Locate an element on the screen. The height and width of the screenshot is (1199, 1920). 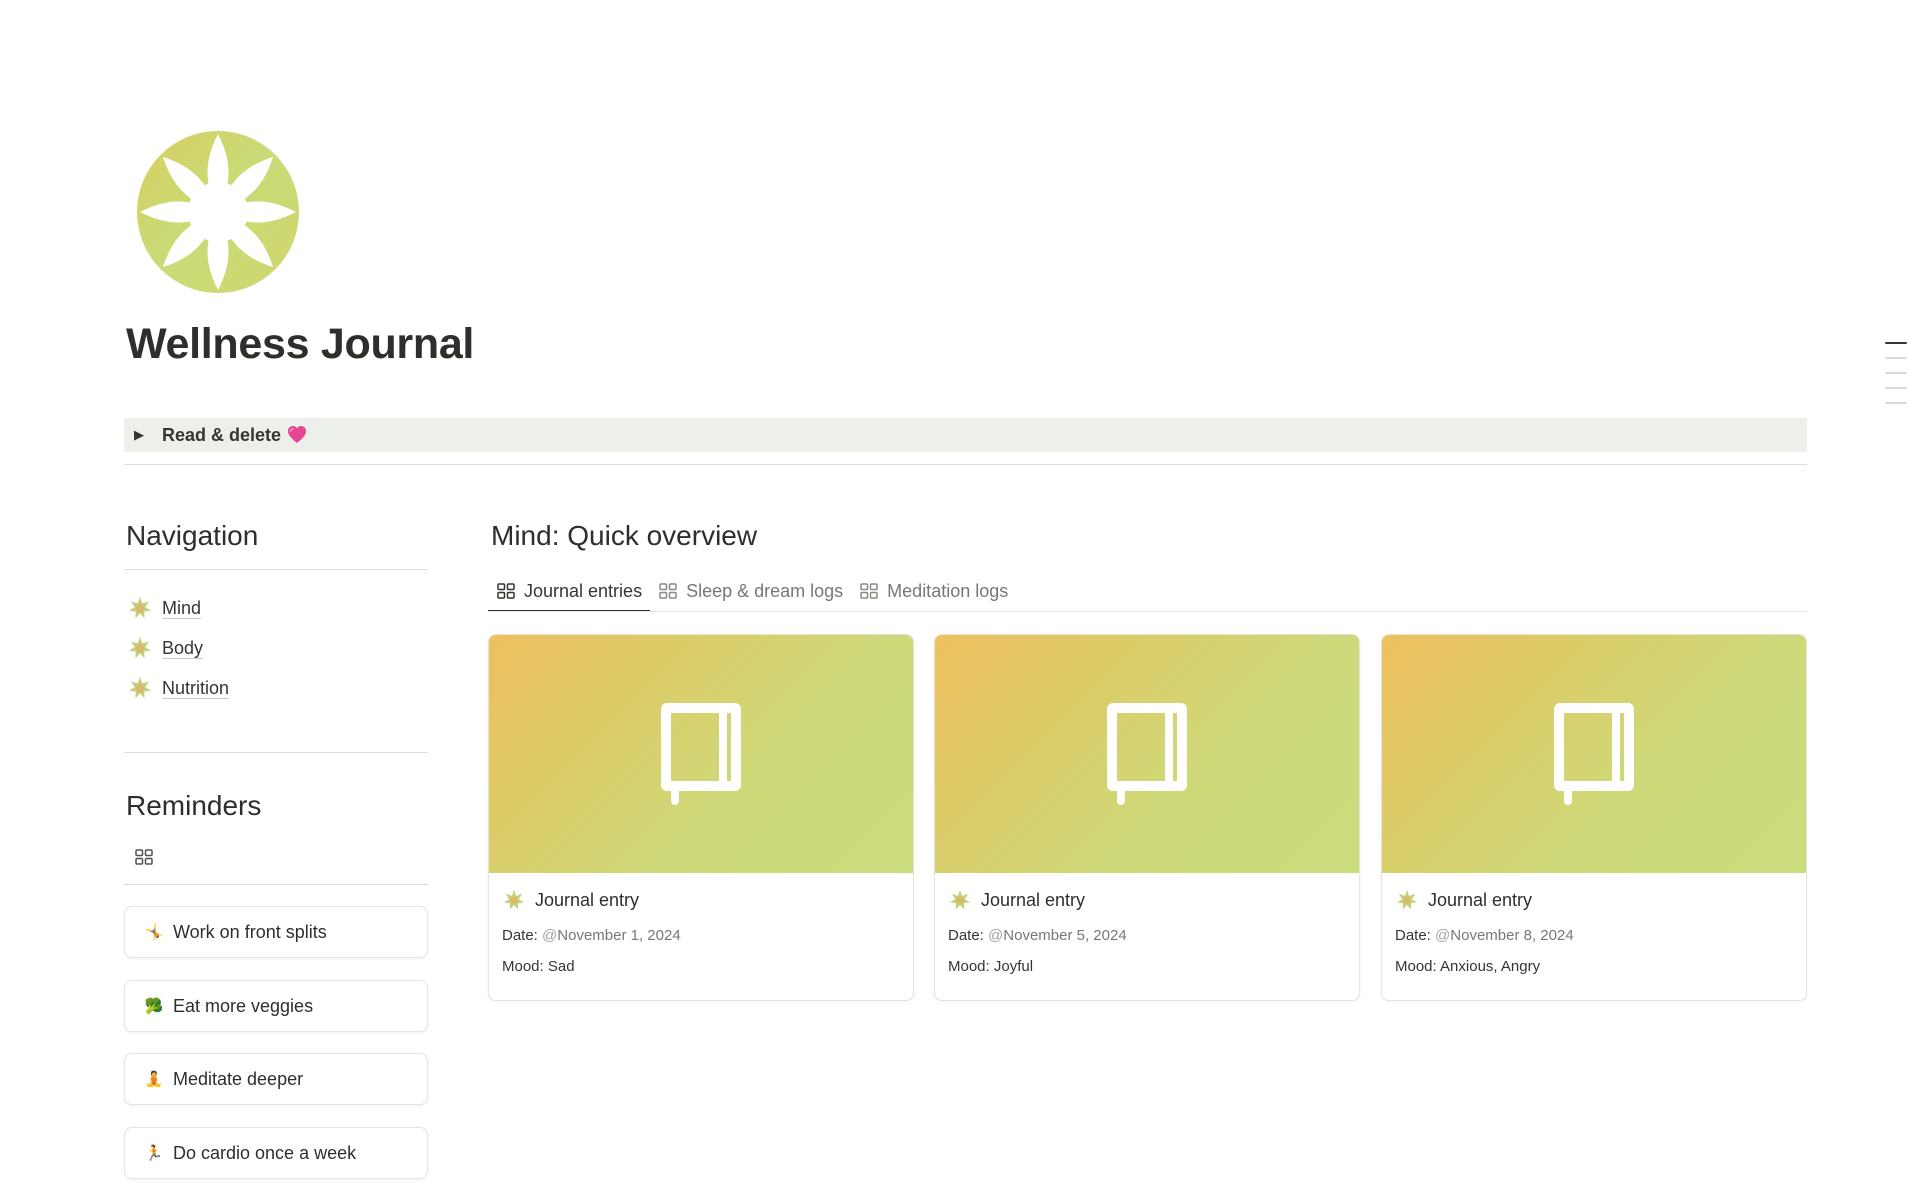
nav-item-nutrition: Nutrition is located at coordinates (179, 688).